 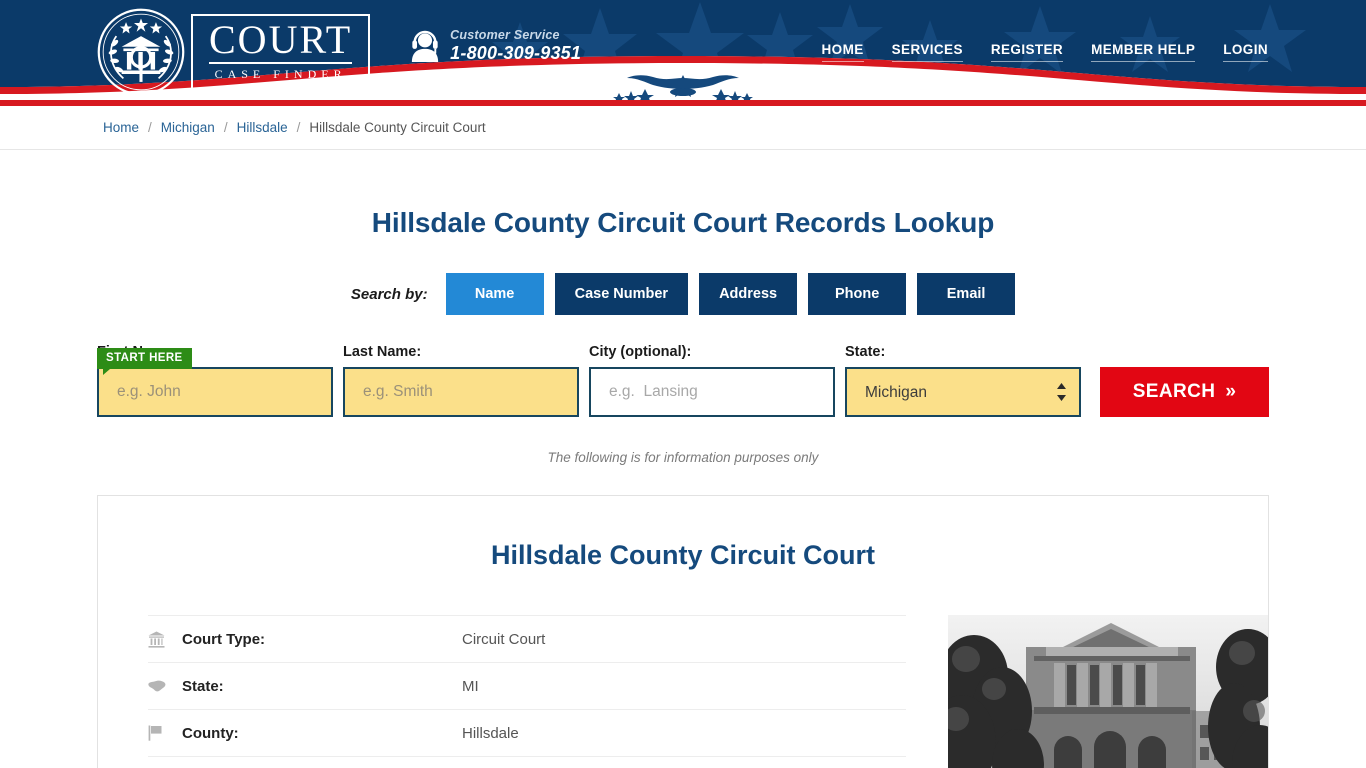 What do you see at coordinates (505, 35) in the screenshot?
I see `customer-service-label: Customer Service` at bounding box center [505, 35].